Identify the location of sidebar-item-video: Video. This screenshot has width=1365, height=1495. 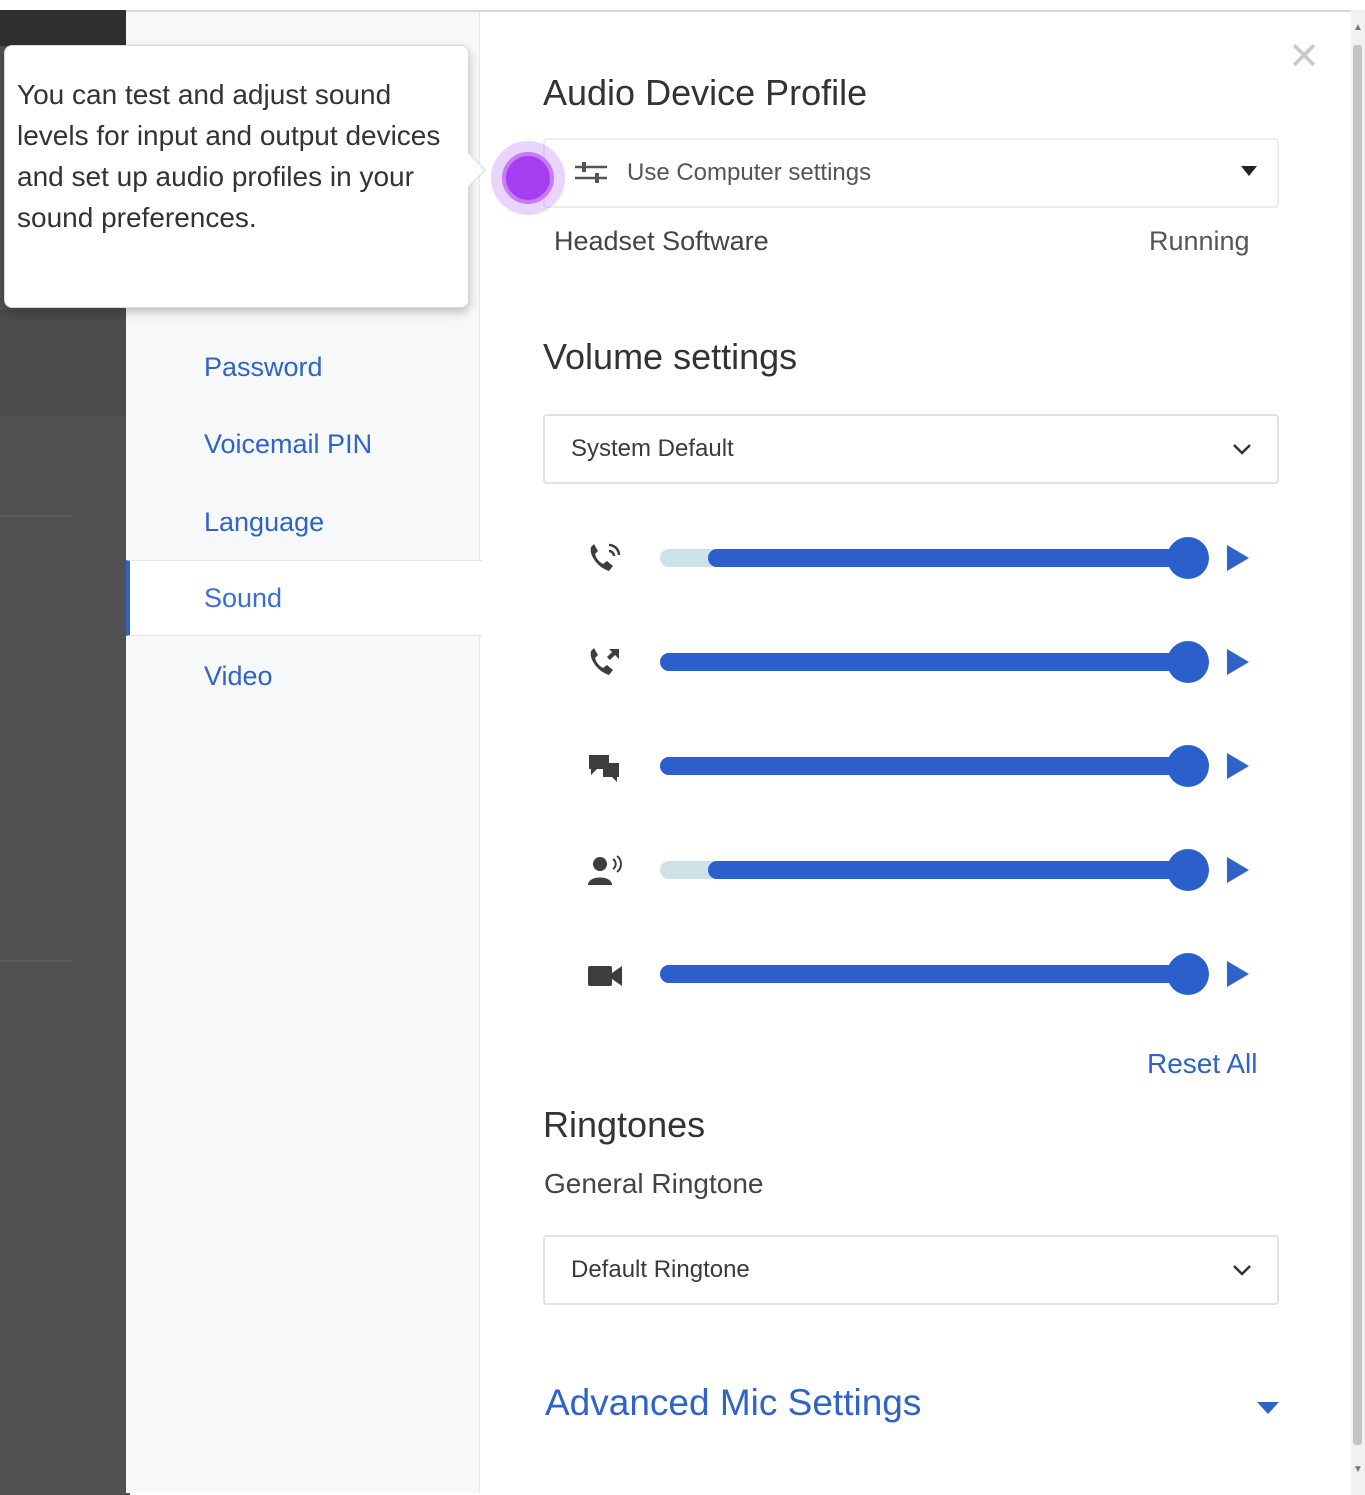
(303, 676).